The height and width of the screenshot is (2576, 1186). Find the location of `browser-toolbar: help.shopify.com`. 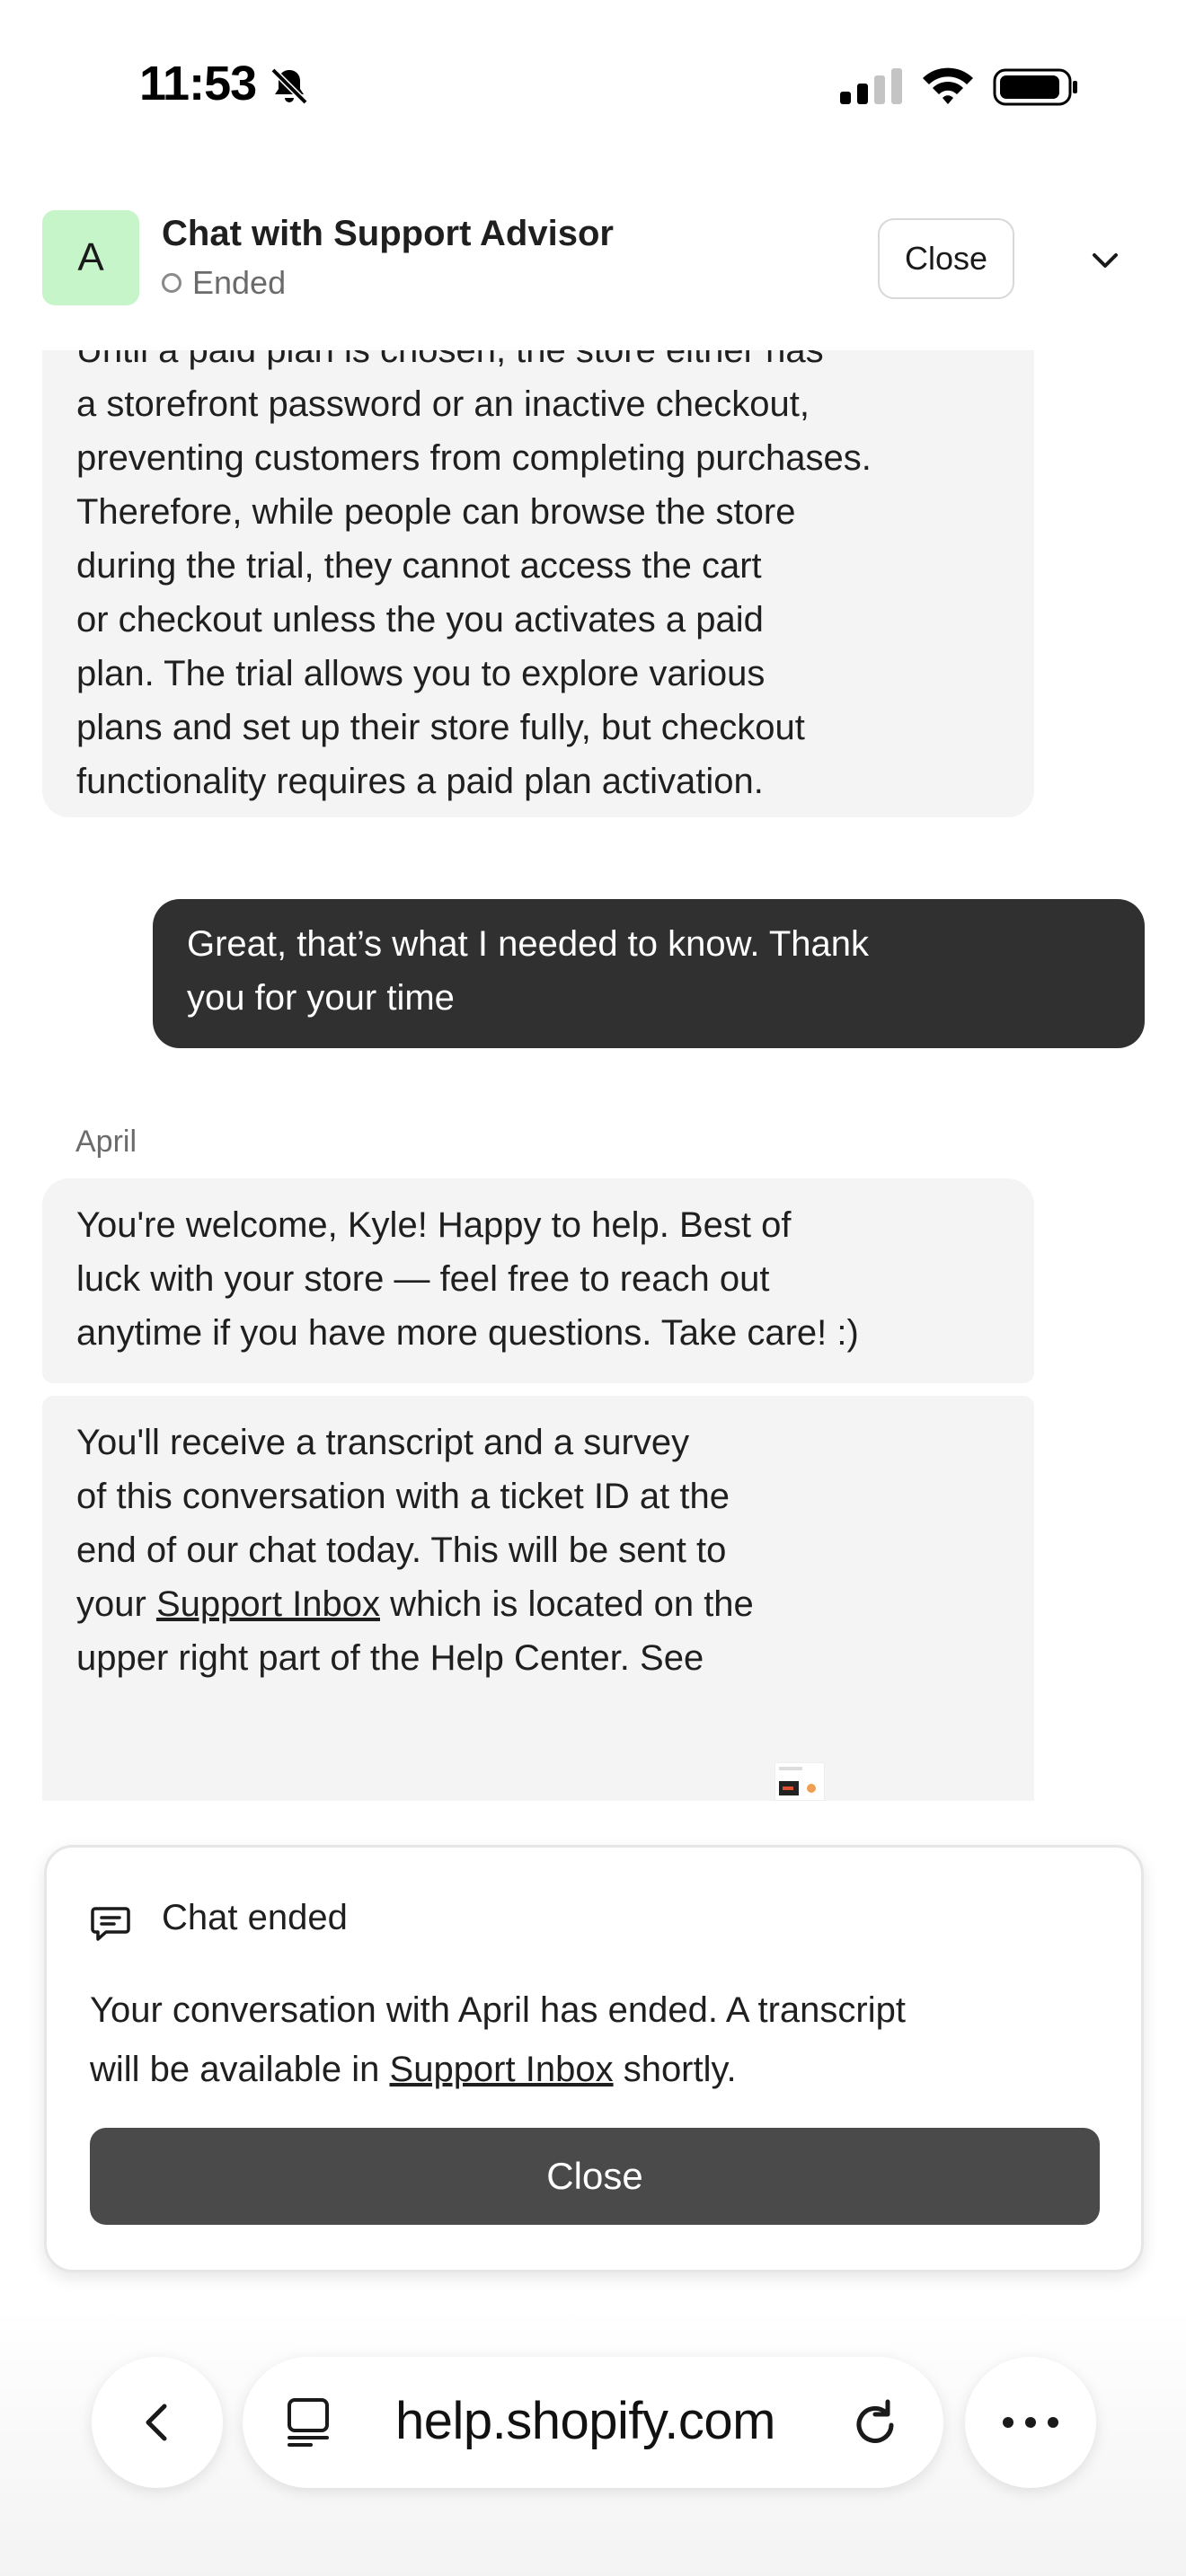

browser-toolbar: help.shopify.com is located at coordinates (593, 2442).